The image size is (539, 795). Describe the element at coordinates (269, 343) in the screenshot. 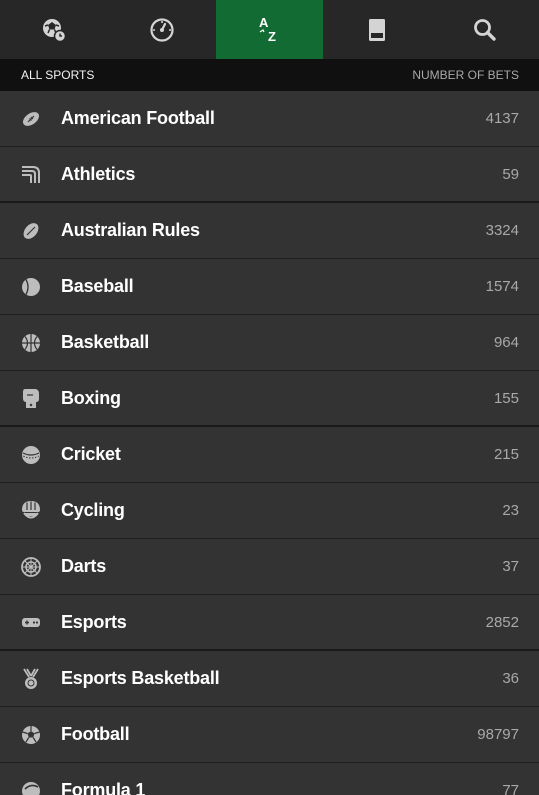

I see `sport-row-basketball: Basketball 964` at that location.